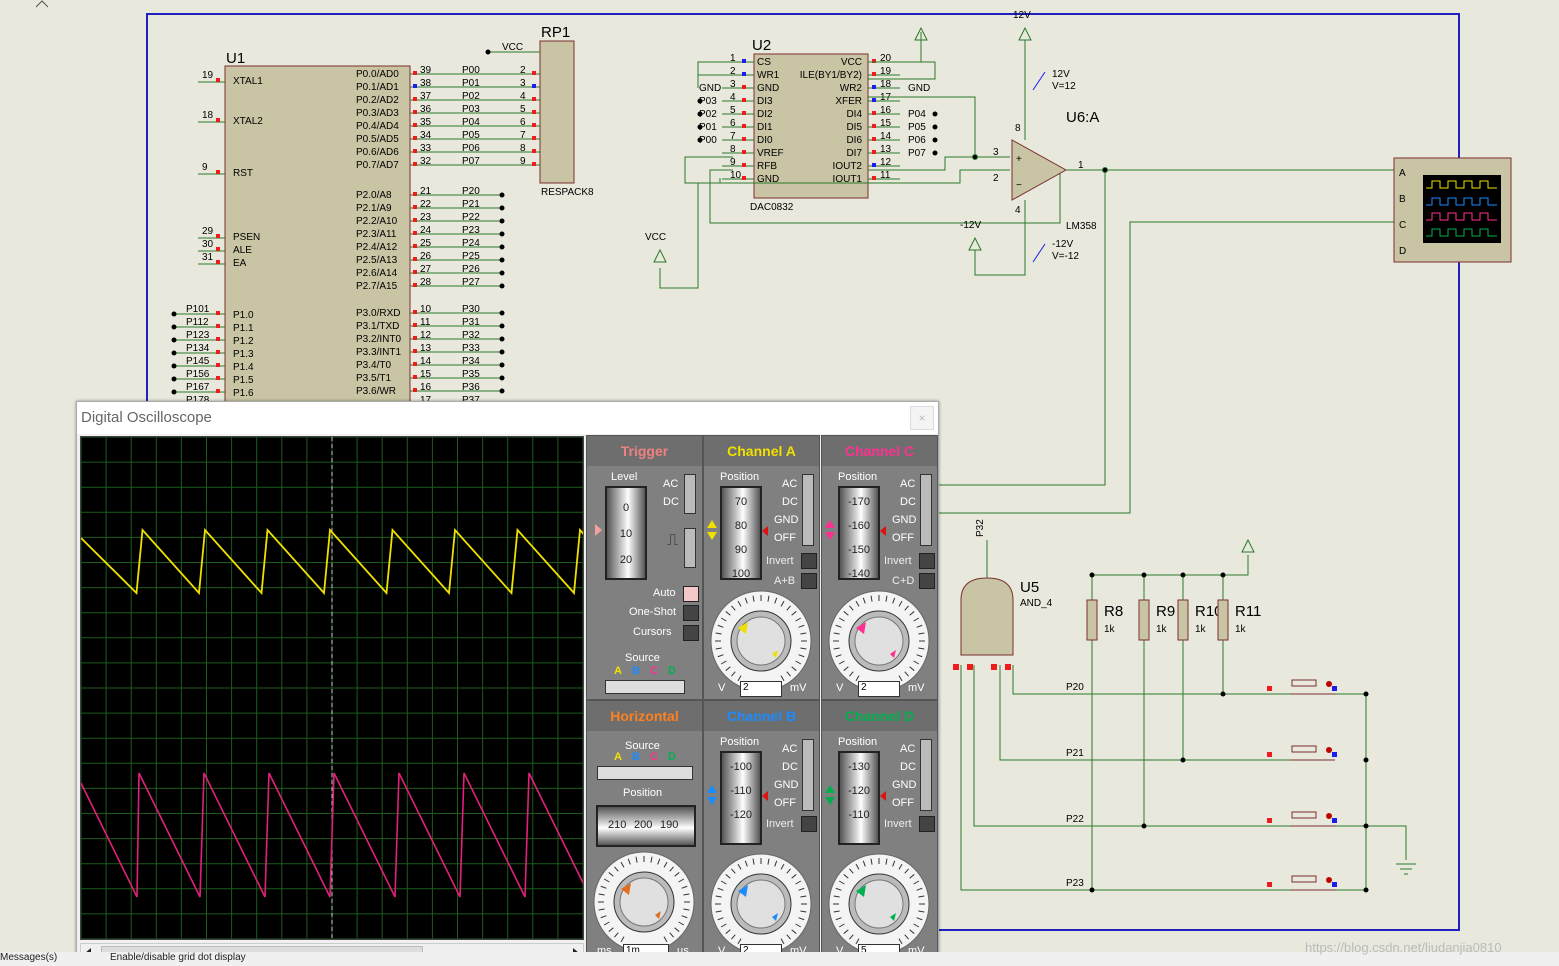 The image size is (1559, 966). I want to click on rp1-resistor-pack: RP1 RESPACK8 VCC 2 3 4 5 6 7 8 9, so click(540, 111).